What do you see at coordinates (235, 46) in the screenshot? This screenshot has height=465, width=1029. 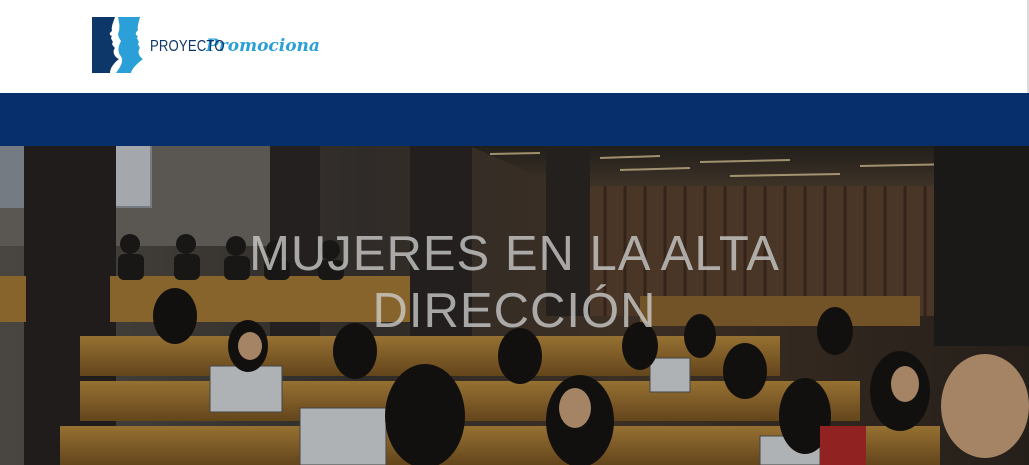 I see `logo-wordmark: PROYECTO Promociona` at bounding box center [235, 46].